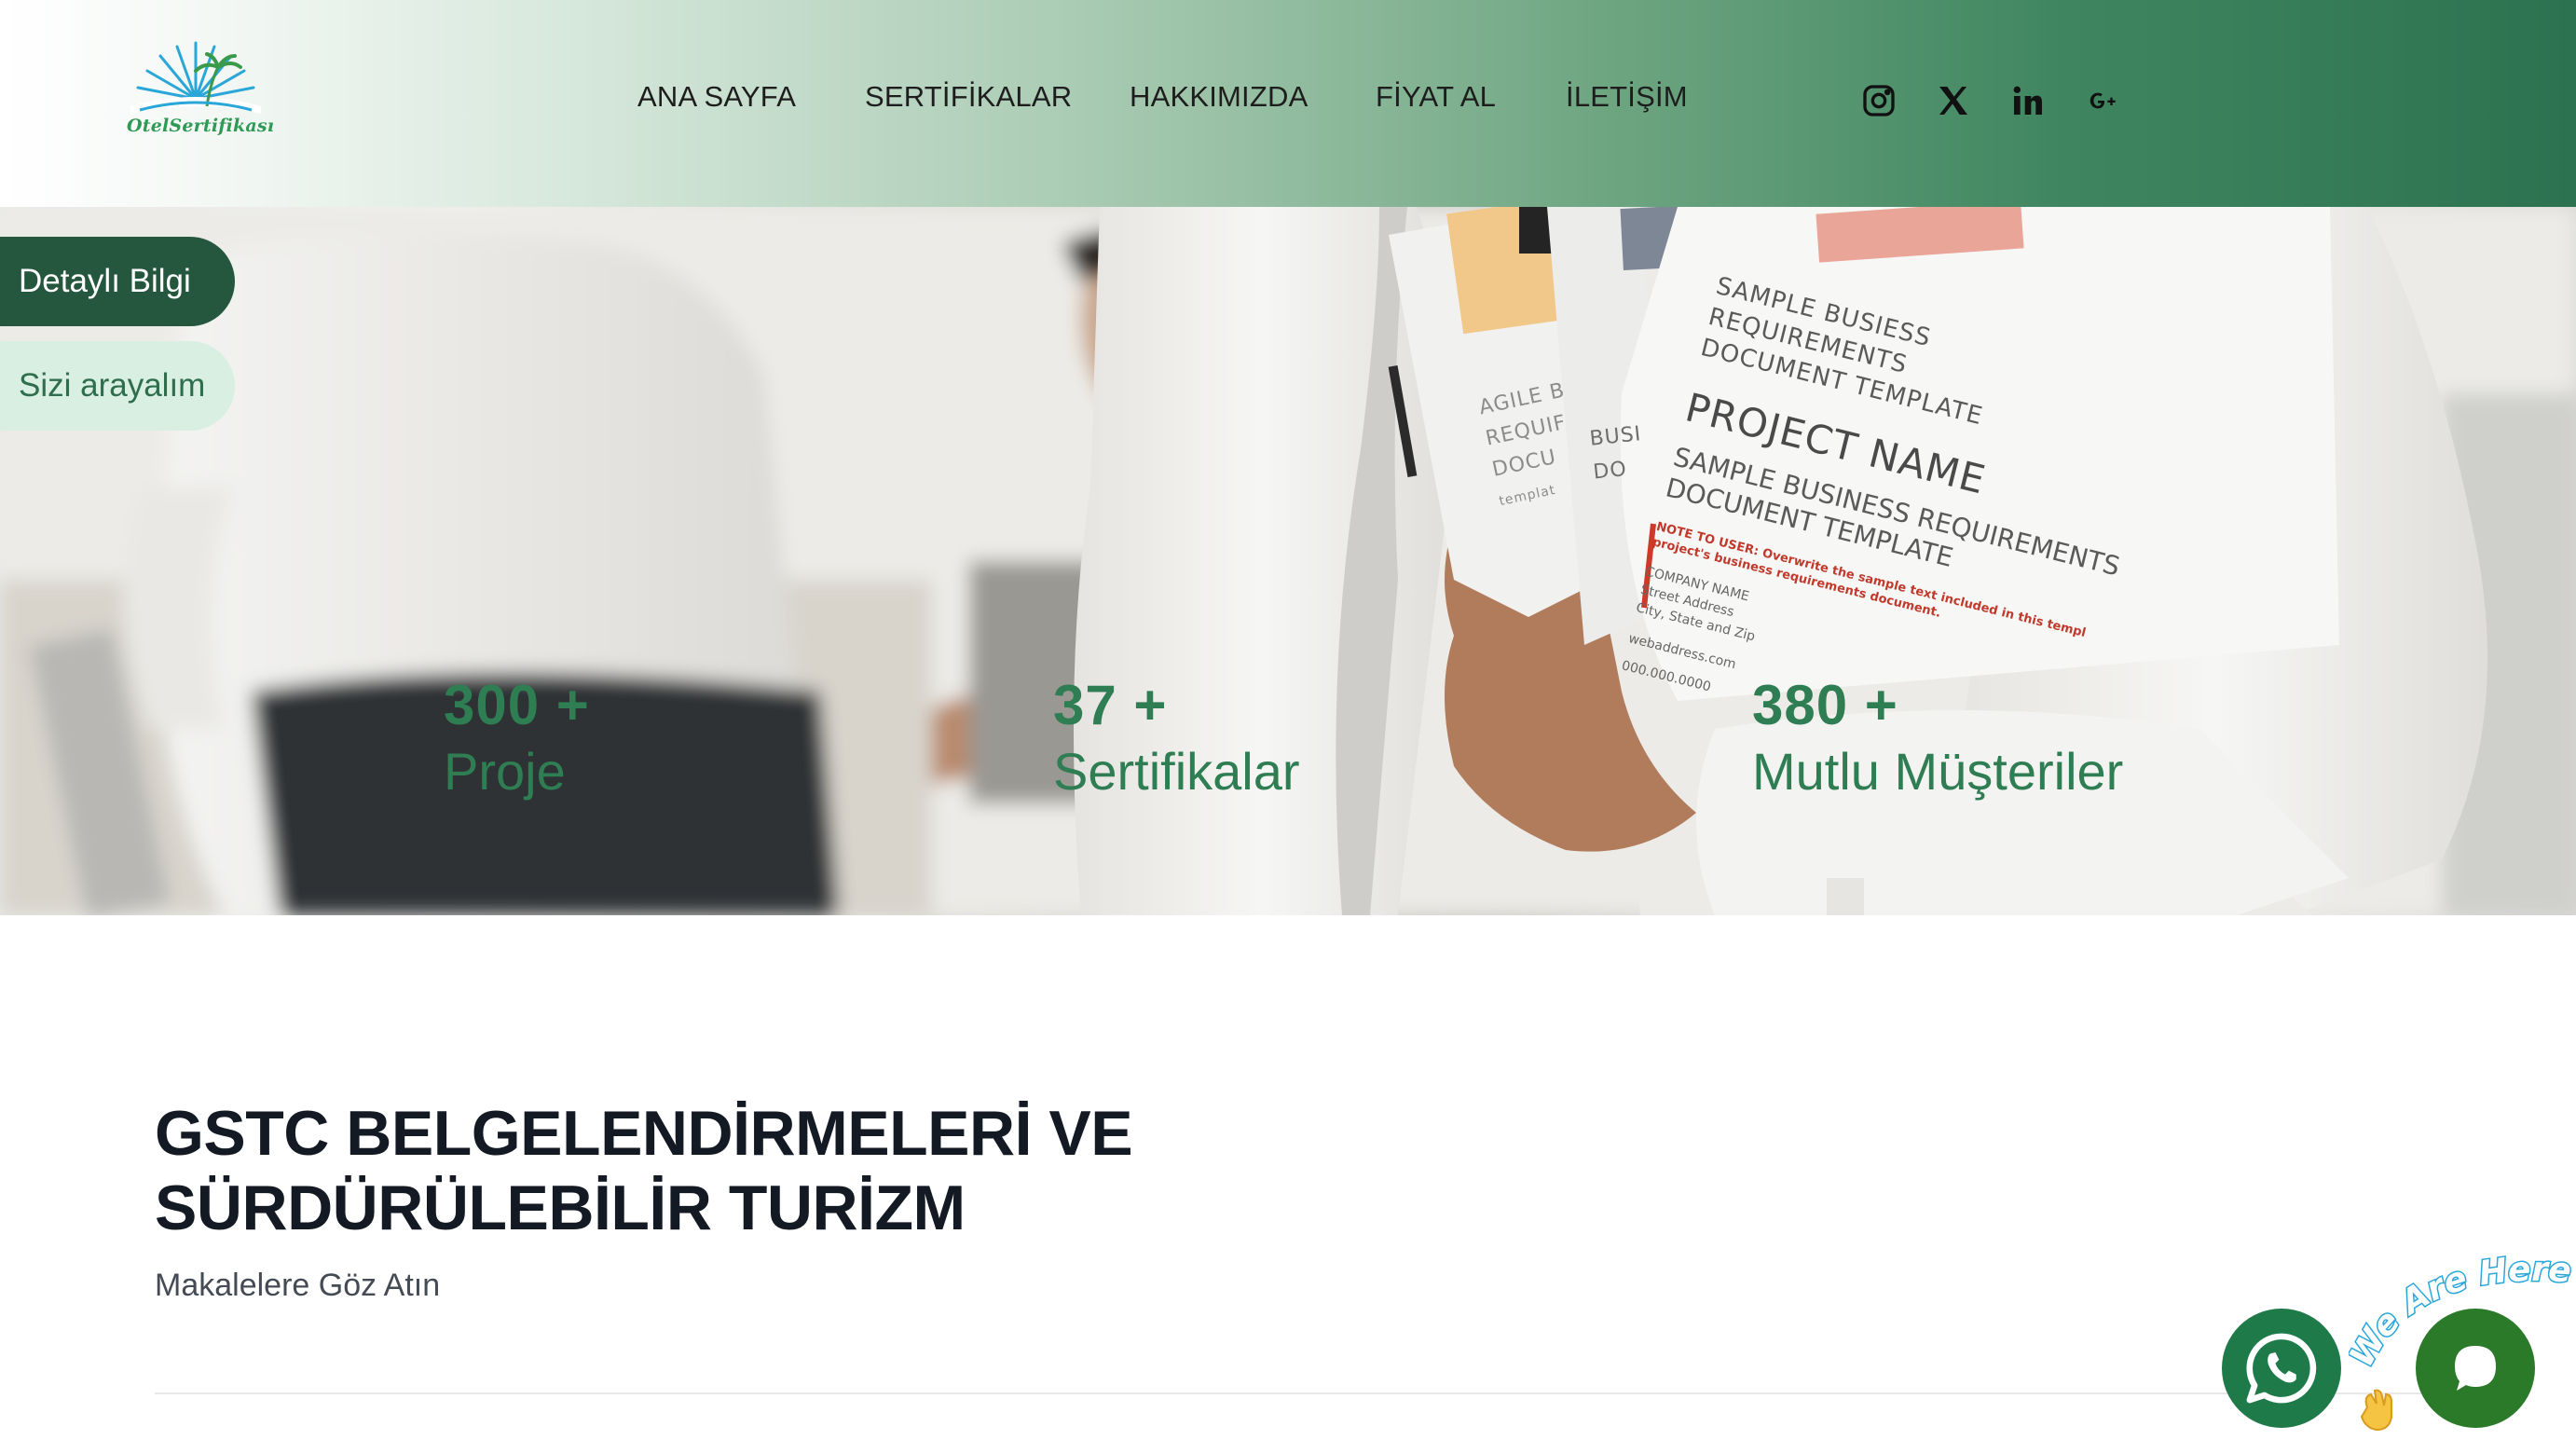 This screenshot has width=2576, height=1440. I want to click on stat-number: 300 +, so click(517, 705).